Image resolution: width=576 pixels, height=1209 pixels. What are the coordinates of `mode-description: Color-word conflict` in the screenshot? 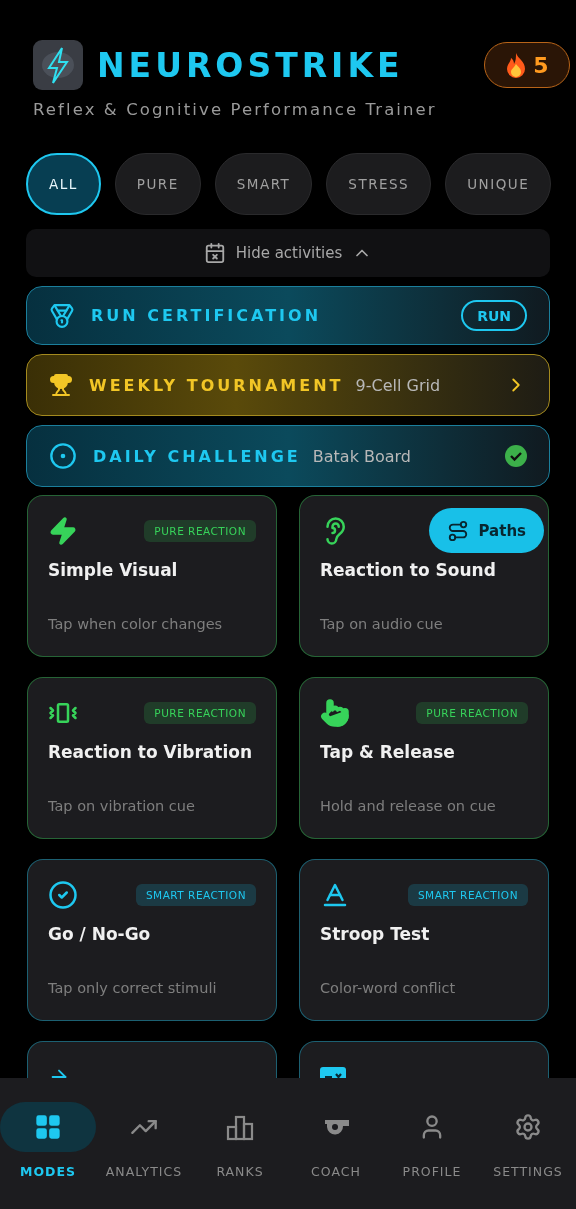 It's located at (388, 988).